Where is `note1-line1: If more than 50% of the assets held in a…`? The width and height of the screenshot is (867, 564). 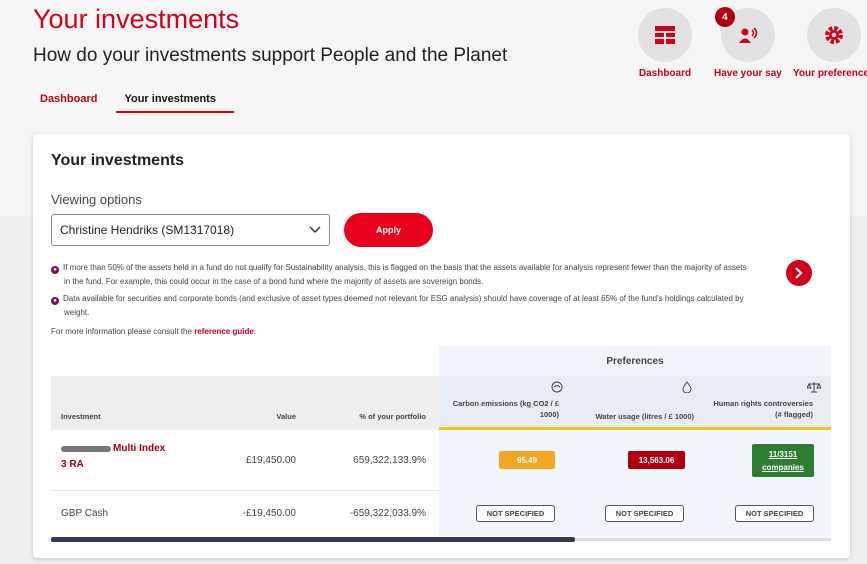
note1-line1: If more than 50% of the assets held in a… is located at coordinates (405, 267).